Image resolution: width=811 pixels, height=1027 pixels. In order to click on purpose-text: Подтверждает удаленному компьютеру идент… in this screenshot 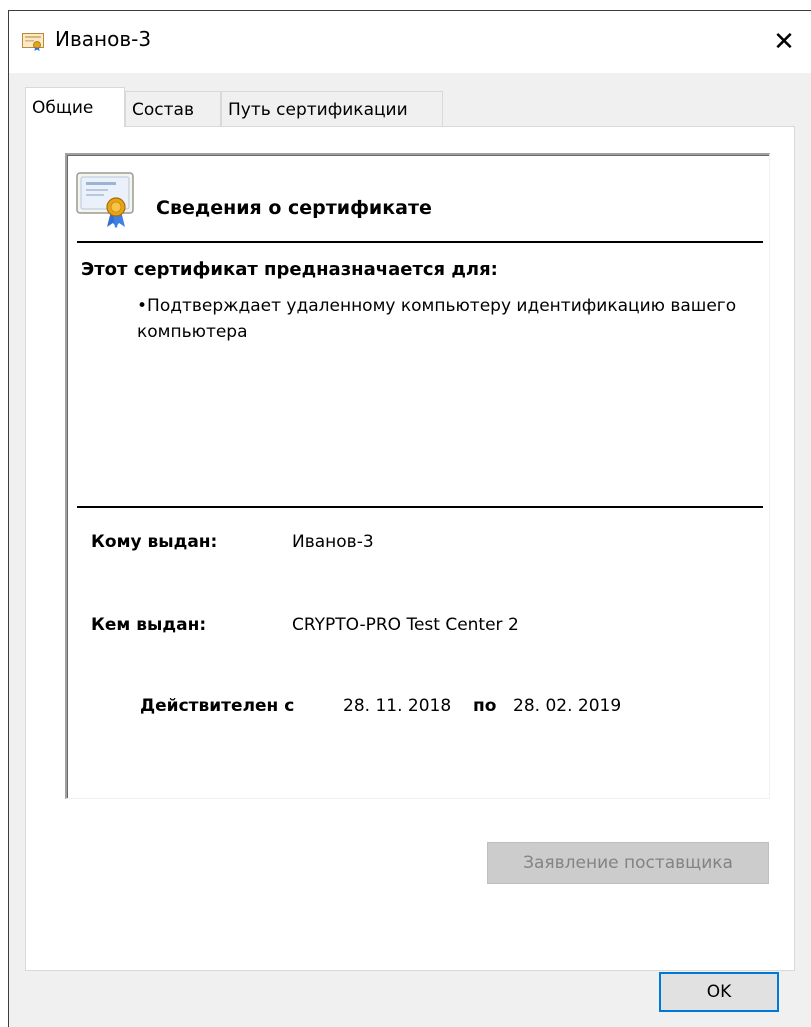, I will do `click(437, 319)`.